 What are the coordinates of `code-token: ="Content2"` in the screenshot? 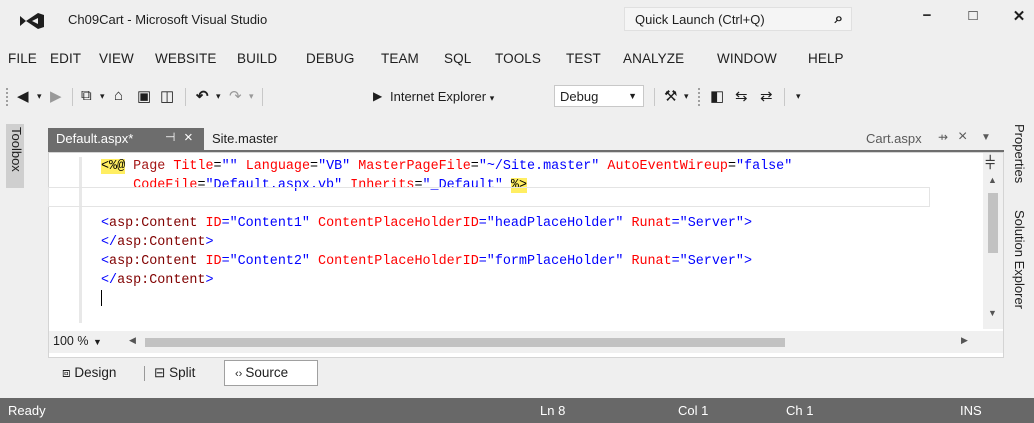 It's located at (265, 261).